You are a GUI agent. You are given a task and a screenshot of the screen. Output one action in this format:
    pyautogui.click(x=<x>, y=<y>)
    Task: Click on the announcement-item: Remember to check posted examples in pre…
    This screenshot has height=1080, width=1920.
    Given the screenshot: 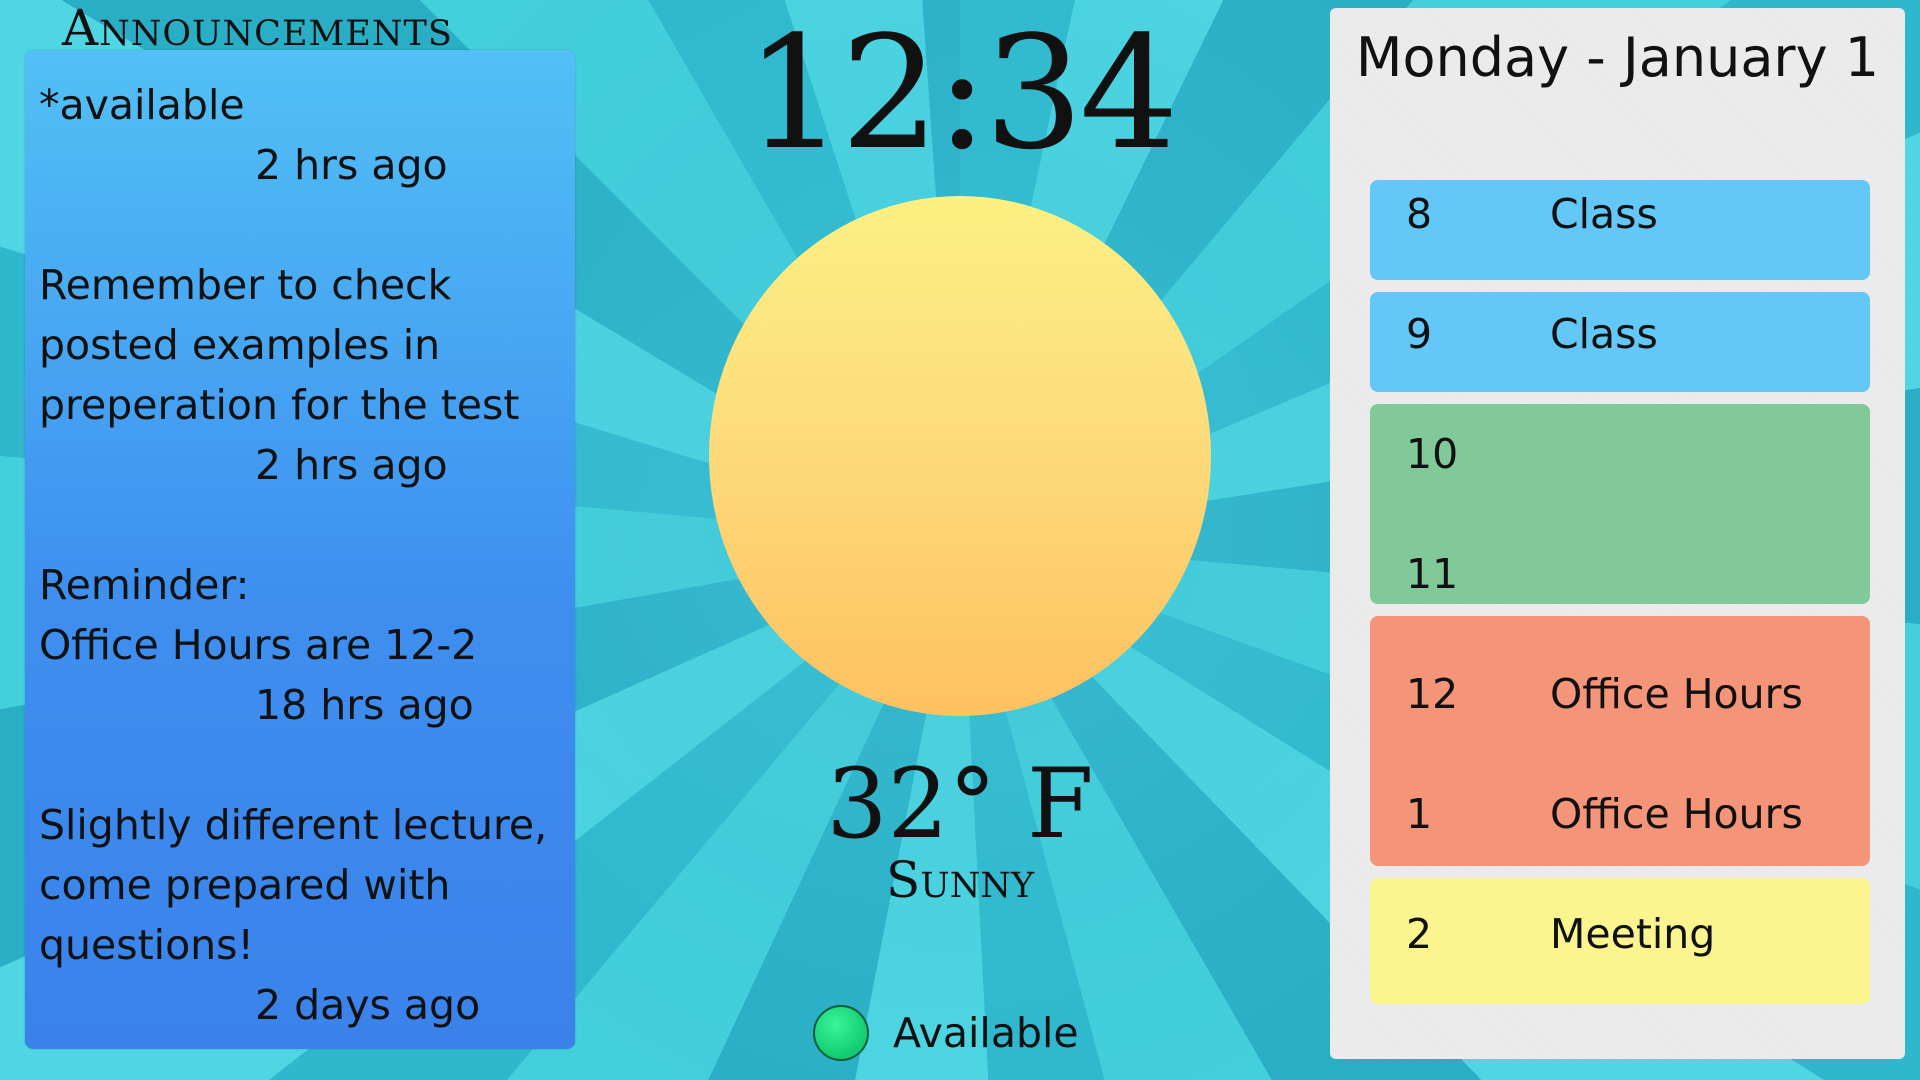 What is the action you would take?
    pyautogui.click(x=299, y=375)
    